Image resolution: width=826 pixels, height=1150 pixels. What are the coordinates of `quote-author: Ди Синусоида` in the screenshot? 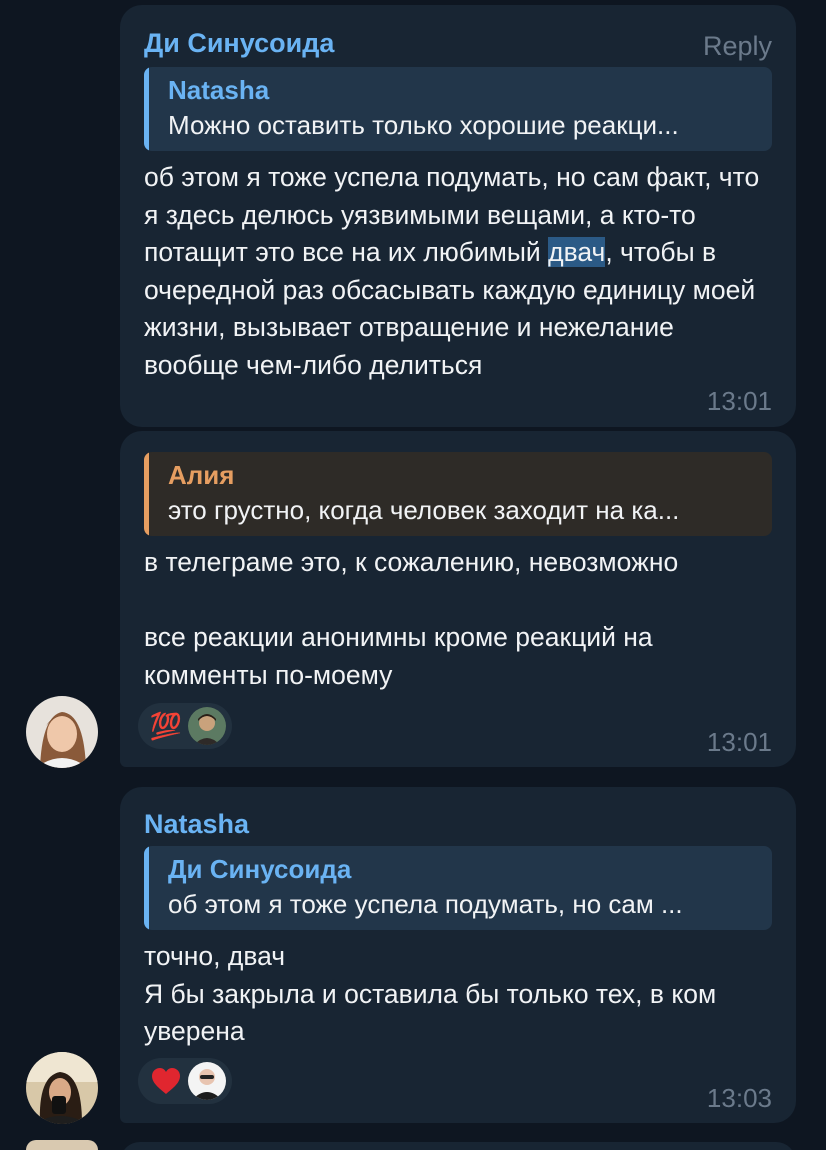 It's located at (260, 869).